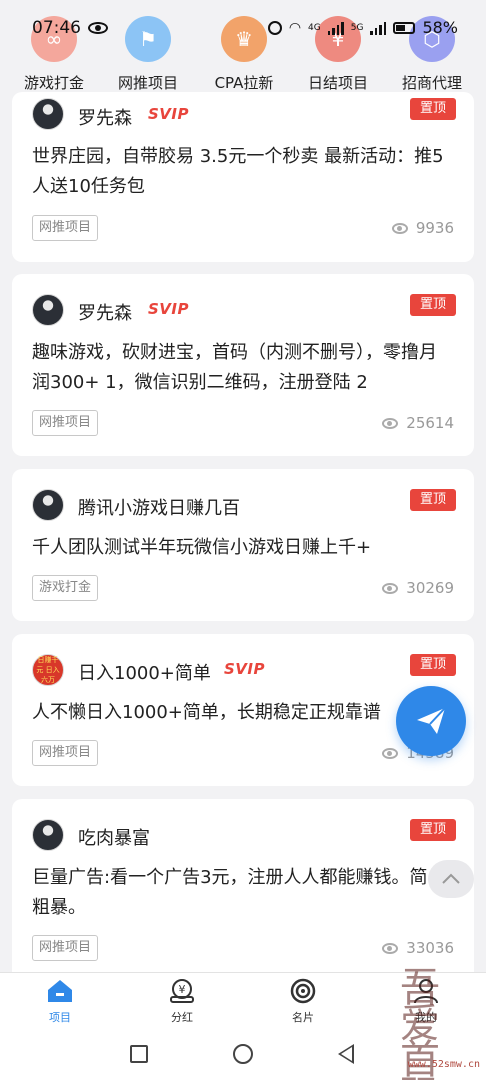 Image resolution: width=486 pixels, height=1080 pixels. I want to click on tab-projects: 项目, so click(60, 1001).